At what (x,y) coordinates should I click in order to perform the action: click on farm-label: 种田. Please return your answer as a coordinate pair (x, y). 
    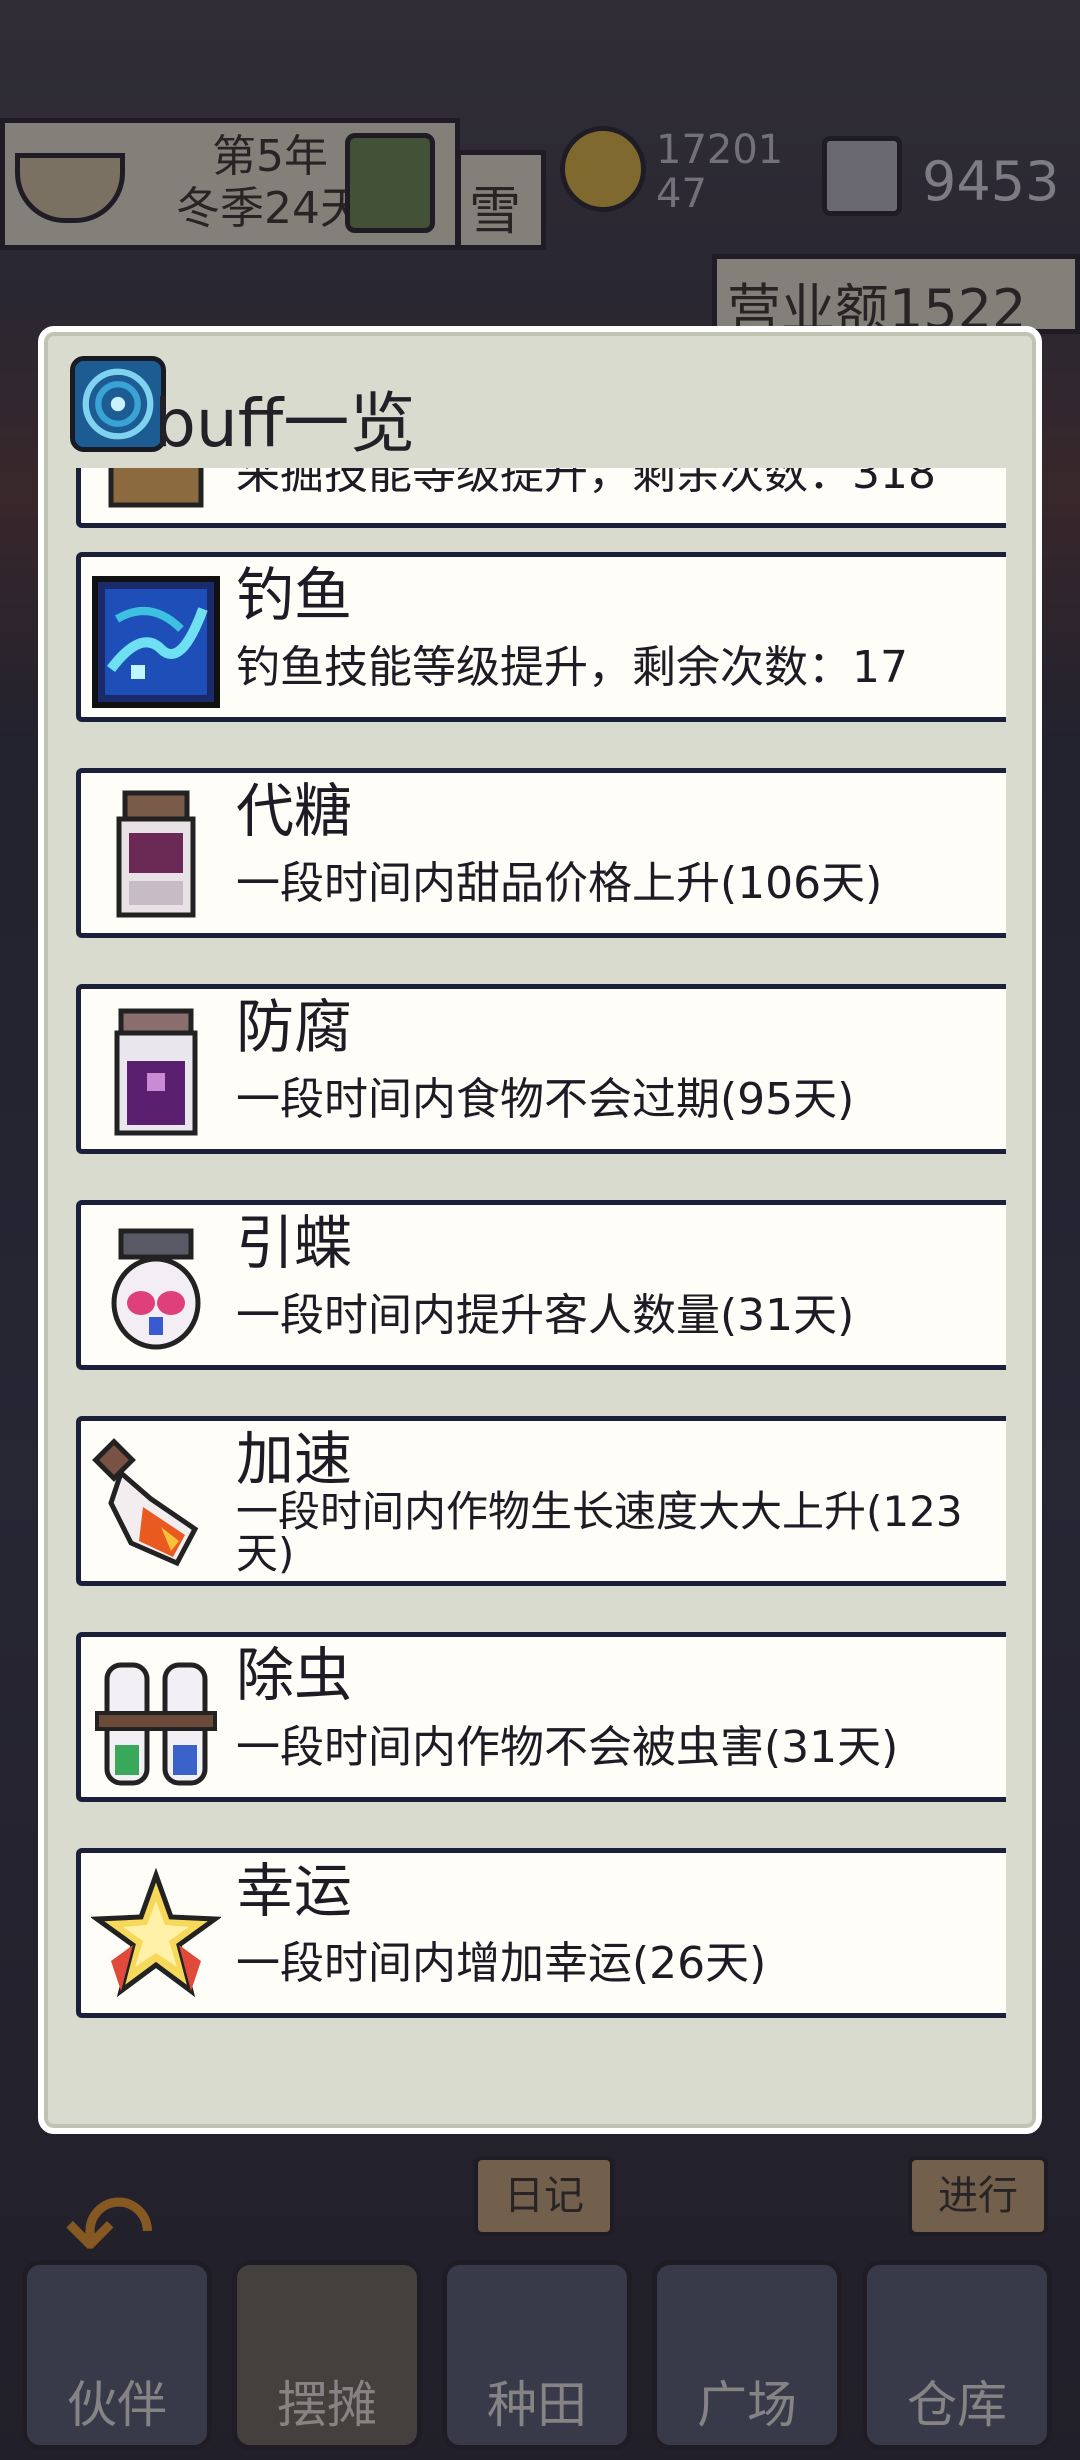
    Looking at the image, I should click on (537, 2405).